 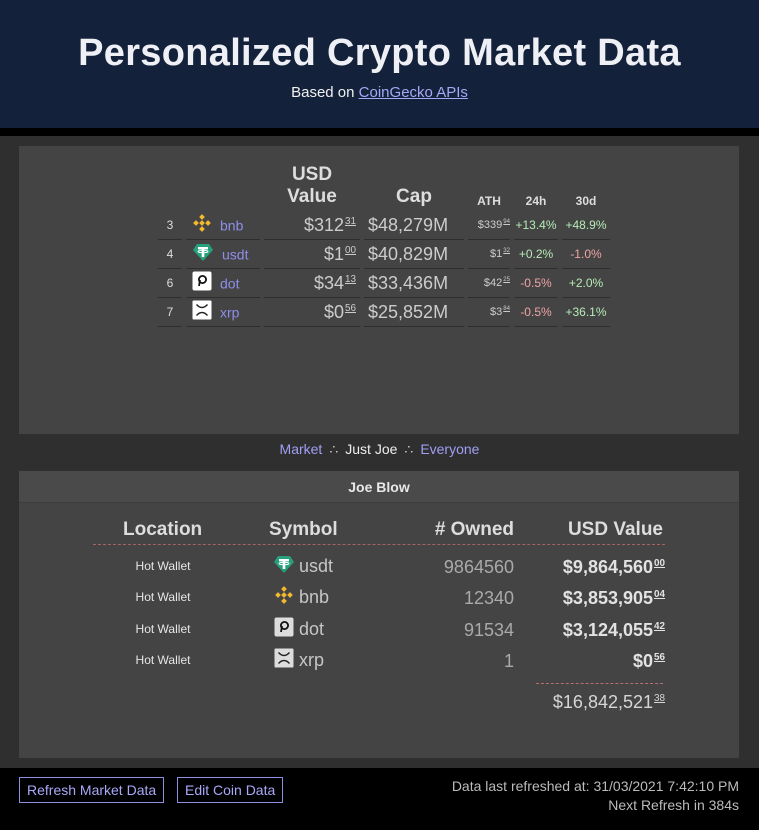 I want to click on page-subtitle: Based on CoinGecko APIs, so click(x=379, y=92).